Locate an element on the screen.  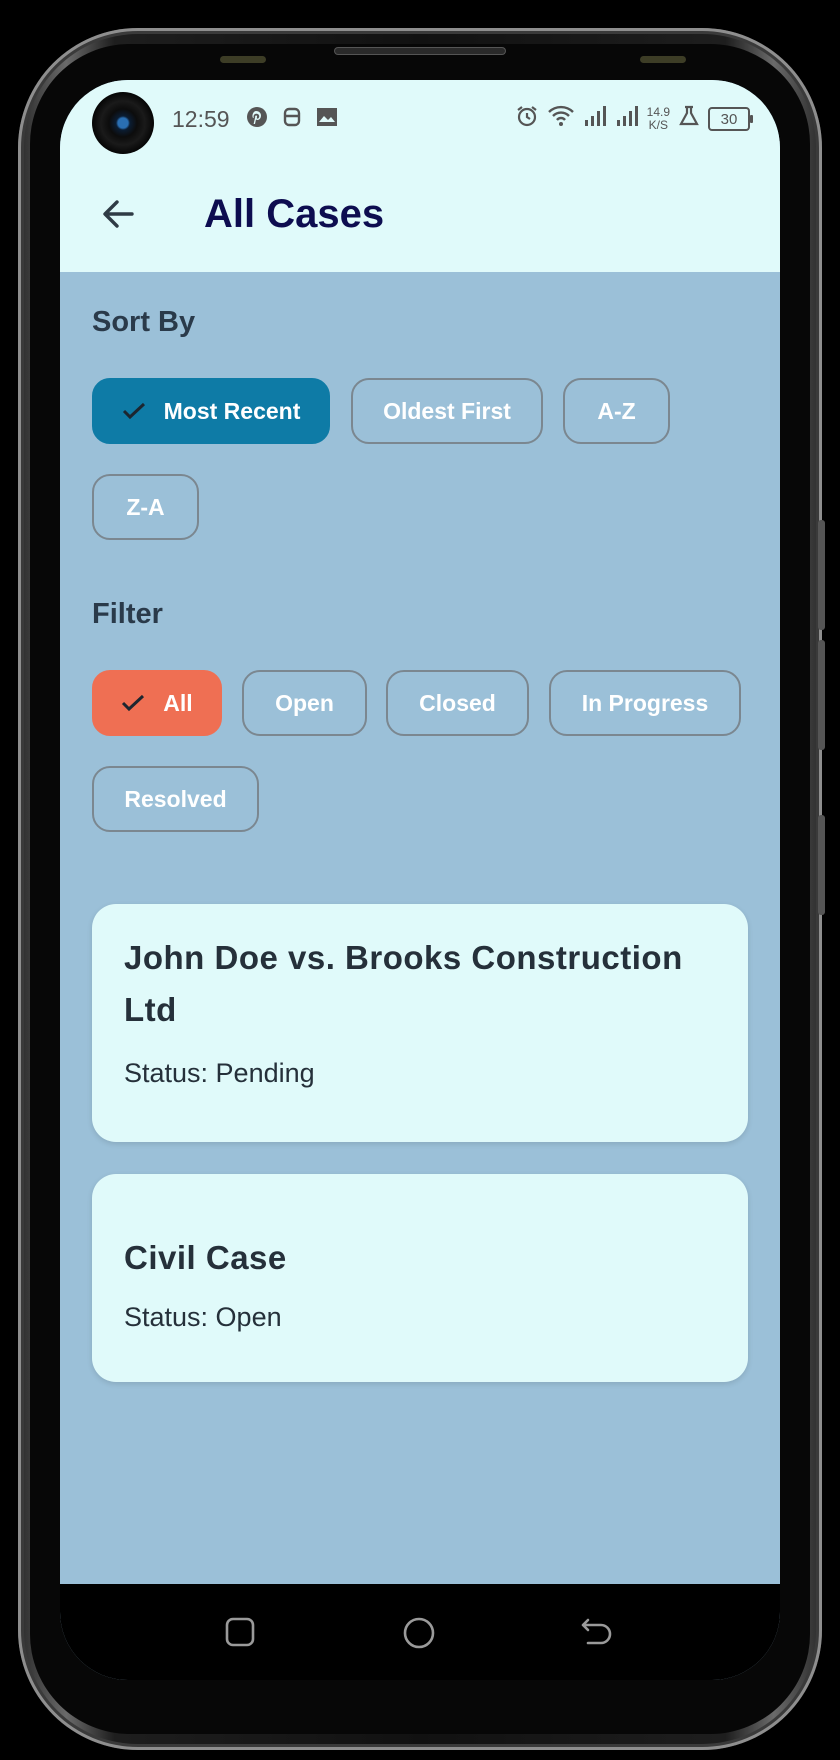
system-nav-bar is located at coordinates (420, 1632).